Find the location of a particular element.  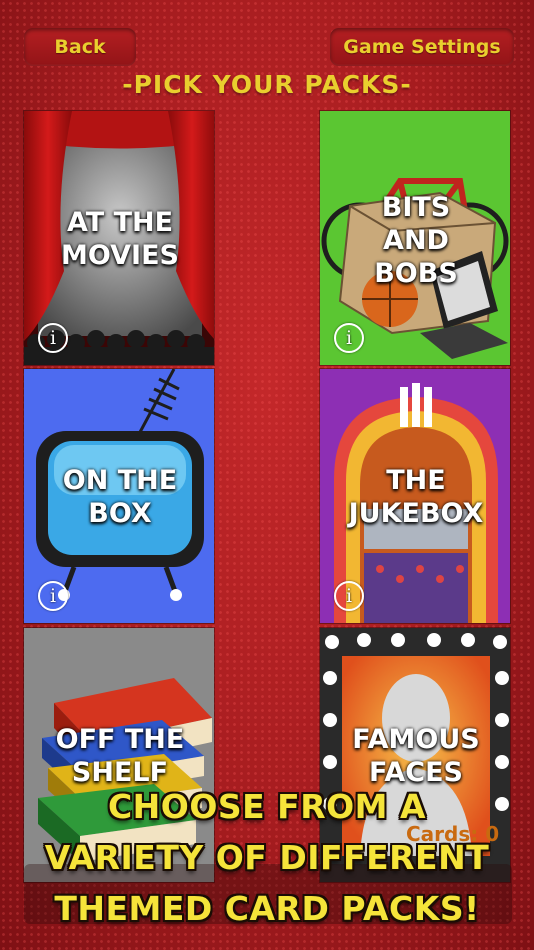

promo-line-1: CHOOSE FROM A is located at coordinates (267, 806).